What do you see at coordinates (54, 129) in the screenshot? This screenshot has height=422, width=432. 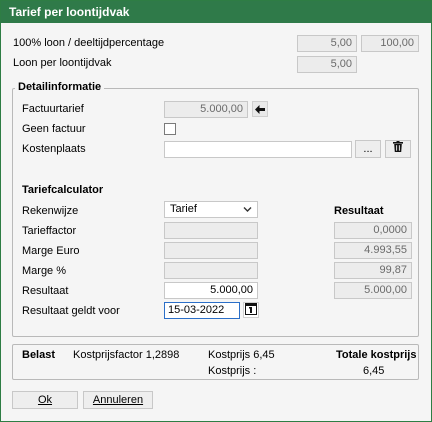 I see `geen-factuur-label: Geen factuur` at bounding box center [54, 129].